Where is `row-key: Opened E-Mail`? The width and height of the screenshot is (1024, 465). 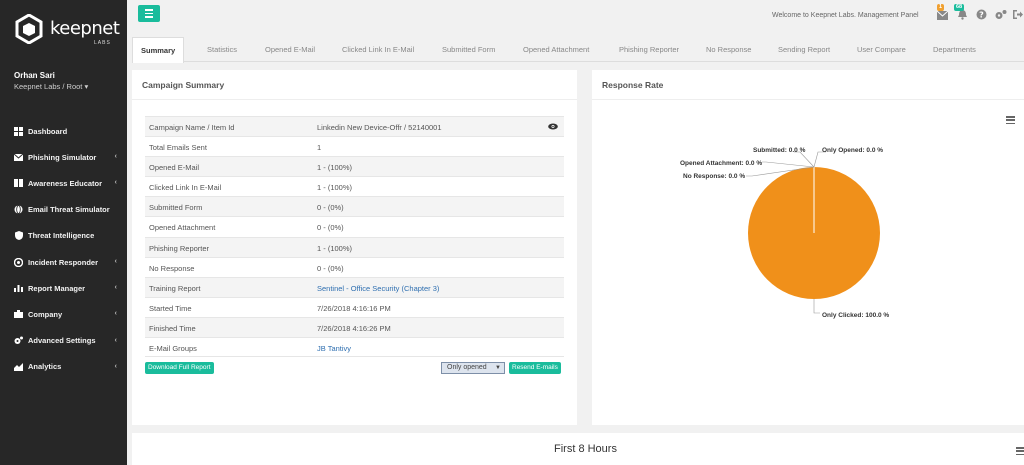 row-key: Opened E-Mail is located at coordinates (174, 168).